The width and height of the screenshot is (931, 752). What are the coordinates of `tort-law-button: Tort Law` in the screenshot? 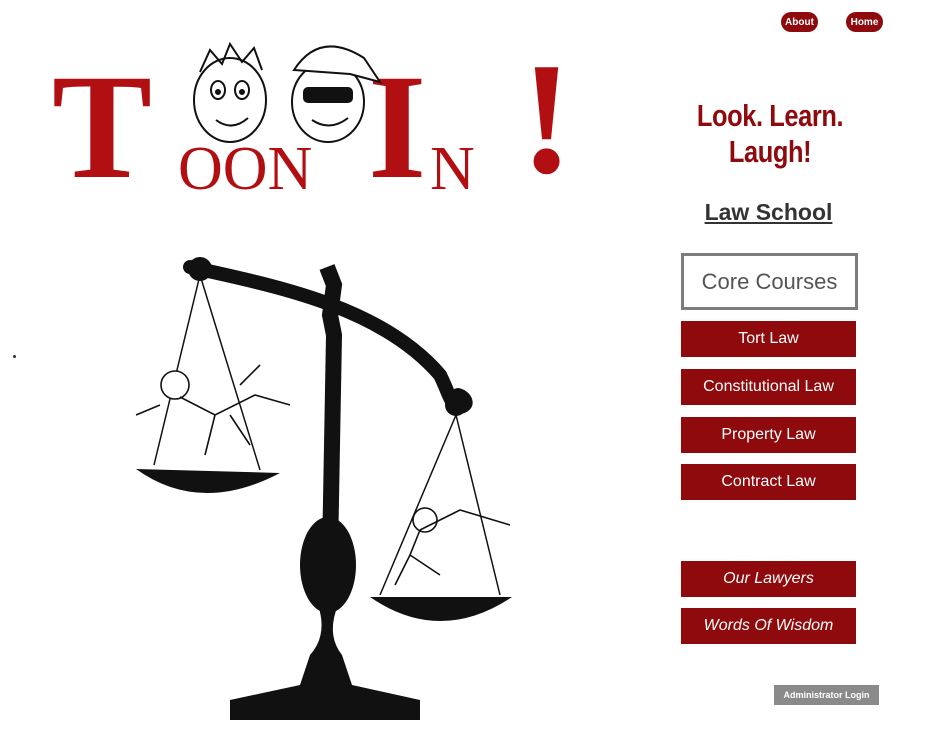 It's located at (768, 339).